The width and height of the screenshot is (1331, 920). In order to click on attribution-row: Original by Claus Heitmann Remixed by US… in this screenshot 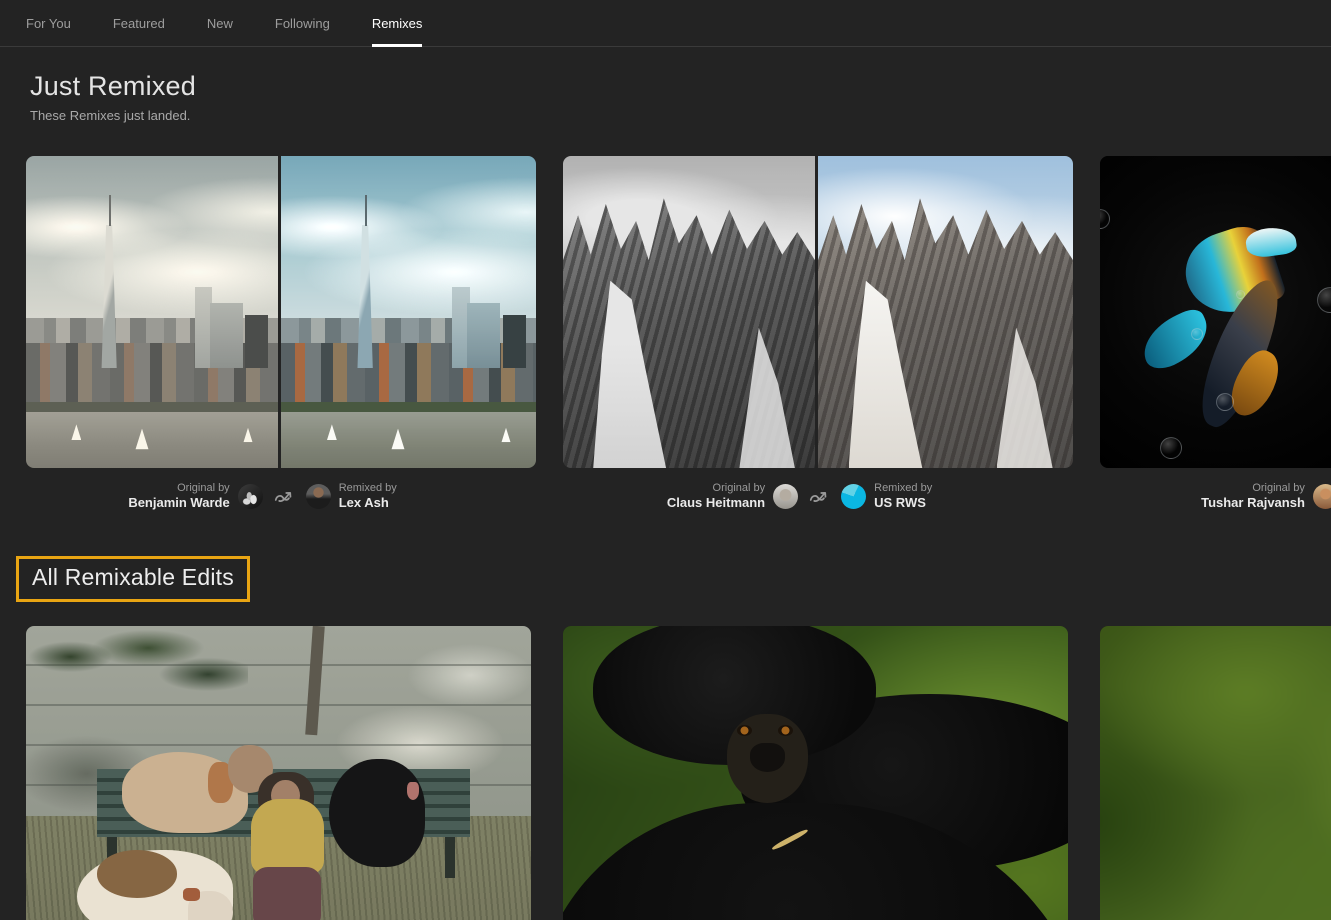, I will do `click(818, 496)`.